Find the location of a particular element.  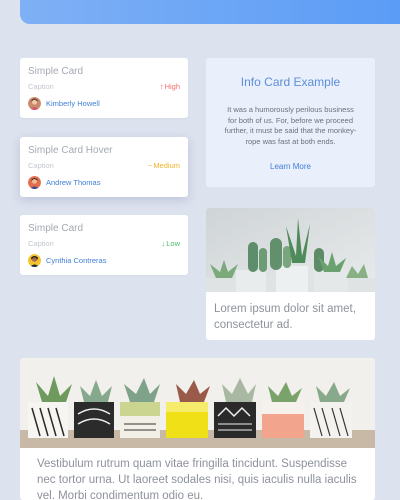

card-user-name: Cynthia Contreras is located at coordinates (76, 260).